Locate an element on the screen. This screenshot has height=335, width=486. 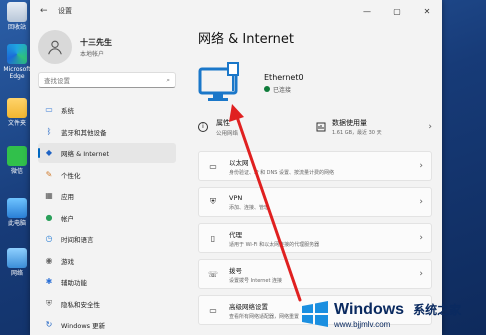
card-title: 以太网 is located at coordinates (239, 162).